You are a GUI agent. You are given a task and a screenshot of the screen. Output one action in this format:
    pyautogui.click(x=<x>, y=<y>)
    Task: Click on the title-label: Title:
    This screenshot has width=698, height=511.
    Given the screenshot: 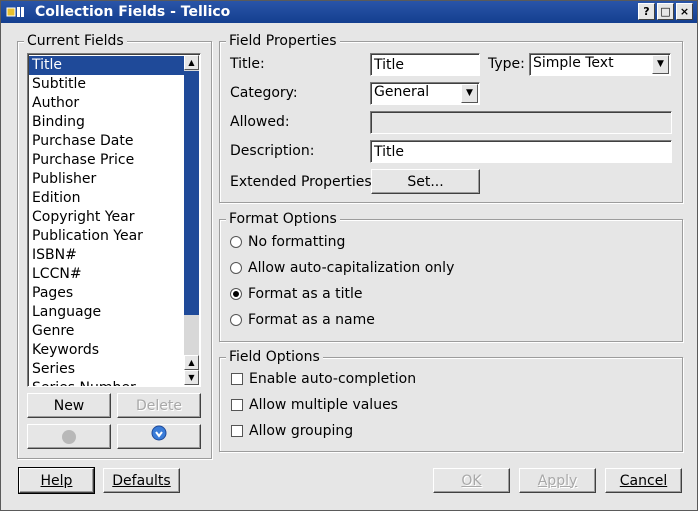 What is the action you would take?
    pyautogui.click(x=247, y=64)
    